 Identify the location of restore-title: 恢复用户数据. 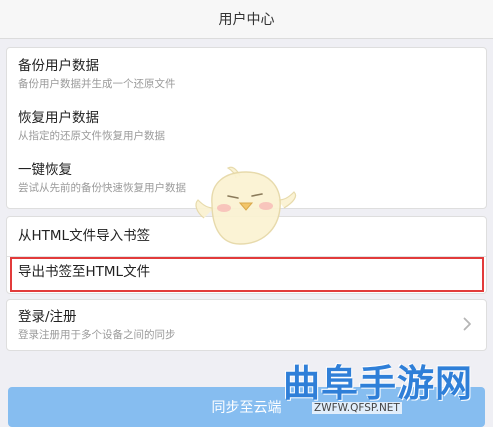
(58, 118).